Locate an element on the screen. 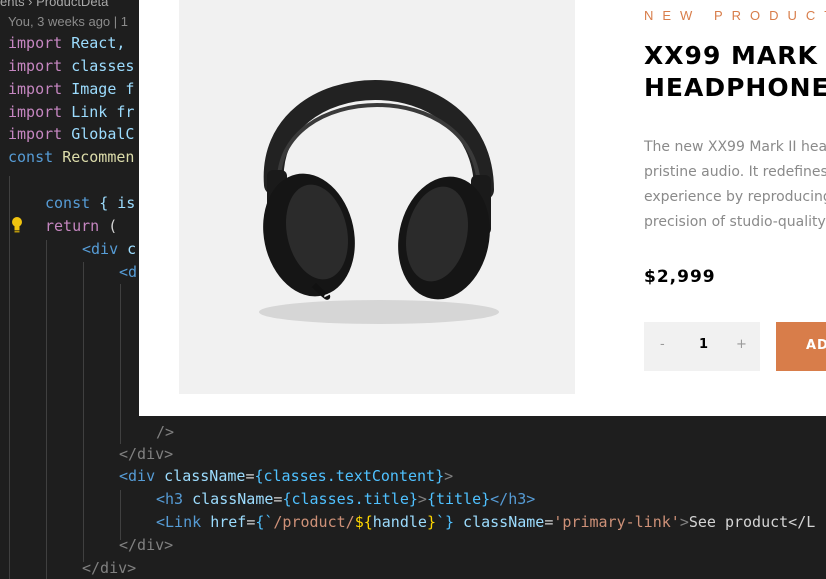 The height and width of the screenshot is (579, 826). code-line-16: </div> is located at coordinates (146, 545).